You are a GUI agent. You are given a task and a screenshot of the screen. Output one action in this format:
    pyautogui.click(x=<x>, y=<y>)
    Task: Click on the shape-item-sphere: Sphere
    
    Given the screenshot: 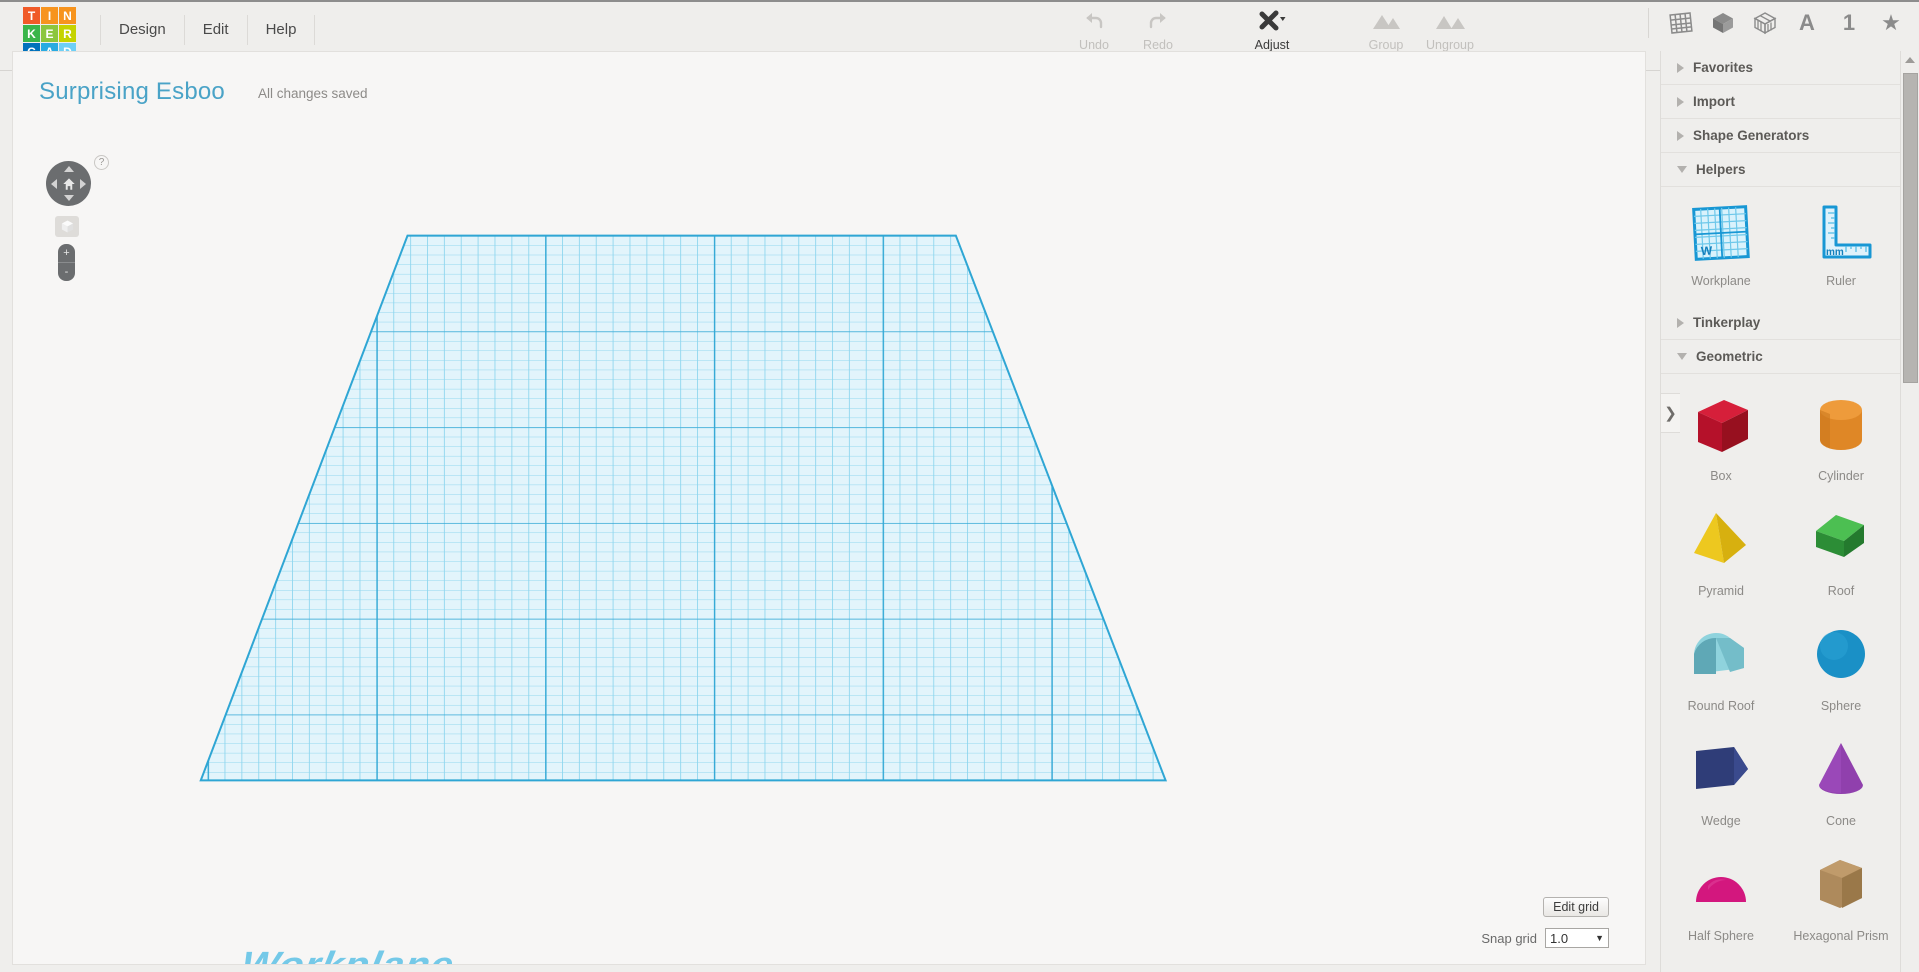 What is the action you would take?
    pyautogui.click(x=1841, y=675)
    